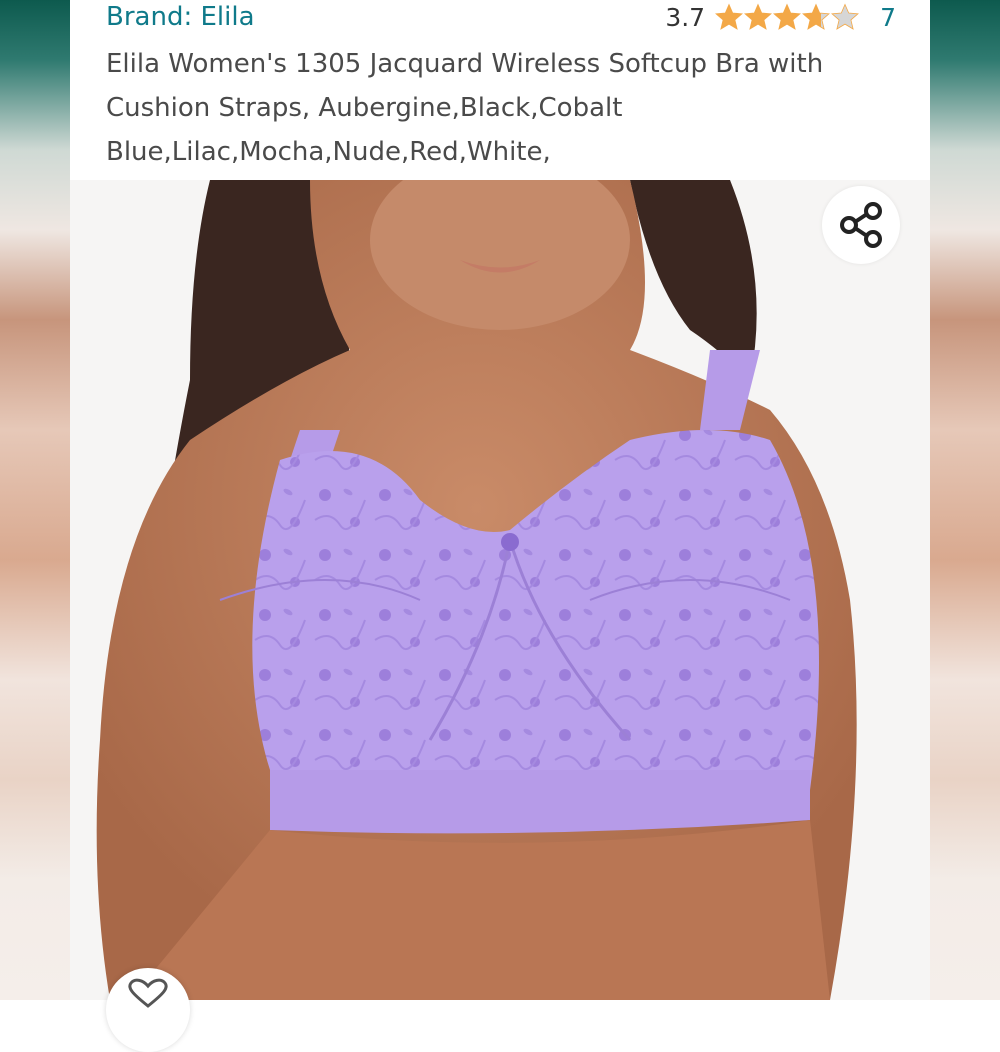 The width and height of the screenshot is (1000, 1052). Describe the element at coordinates (180, 17) in the screenshot. I see `brand-link: Brand: Elila` at that location.